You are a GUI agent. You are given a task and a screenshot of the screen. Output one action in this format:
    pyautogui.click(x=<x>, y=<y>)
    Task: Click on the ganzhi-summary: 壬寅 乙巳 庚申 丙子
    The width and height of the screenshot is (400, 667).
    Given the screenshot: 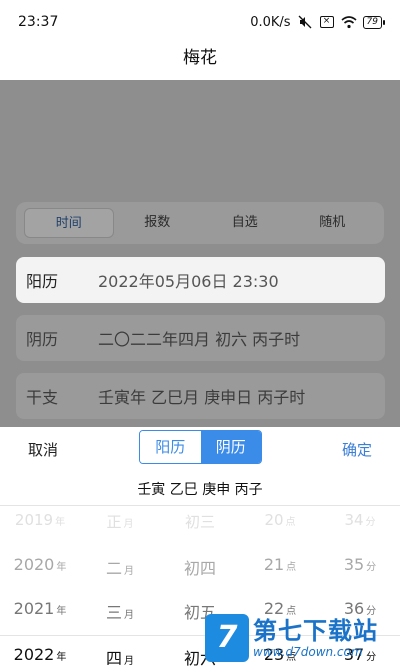 What is the action you would take?
    pyautogui.click(x=200, y=490)
    